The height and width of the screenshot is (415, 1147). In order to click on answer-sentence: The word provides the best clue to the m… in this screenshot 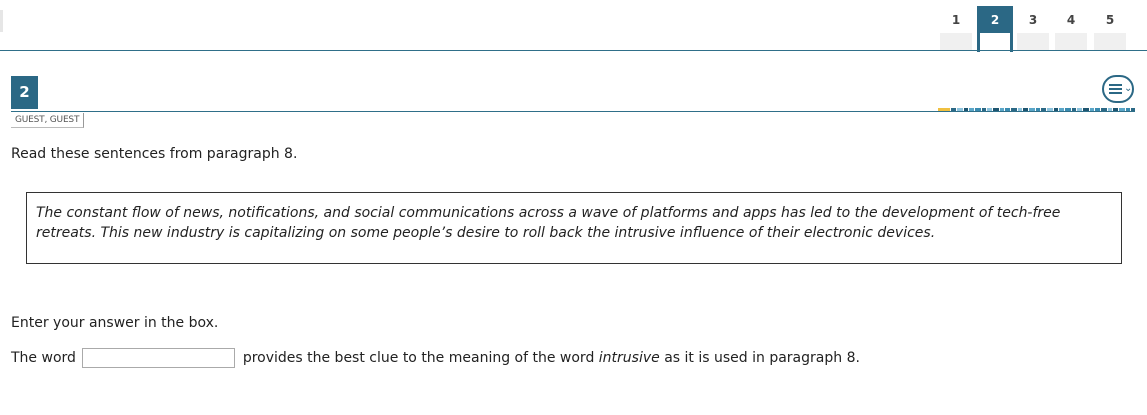, I will do `click(435, 358)`.